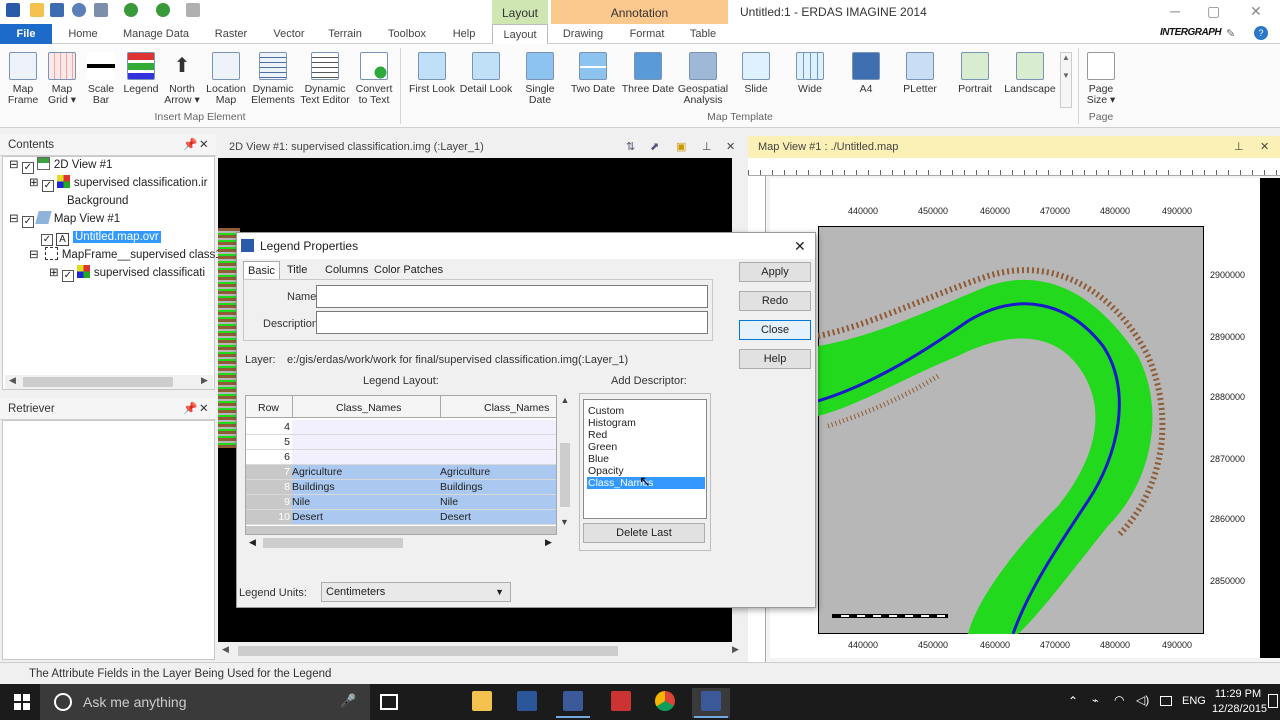 This screenshot has height=720, width=1280. Describe the element at coordinates (703, 34) in the screenshot. I see `tab-table: Table` at that location.